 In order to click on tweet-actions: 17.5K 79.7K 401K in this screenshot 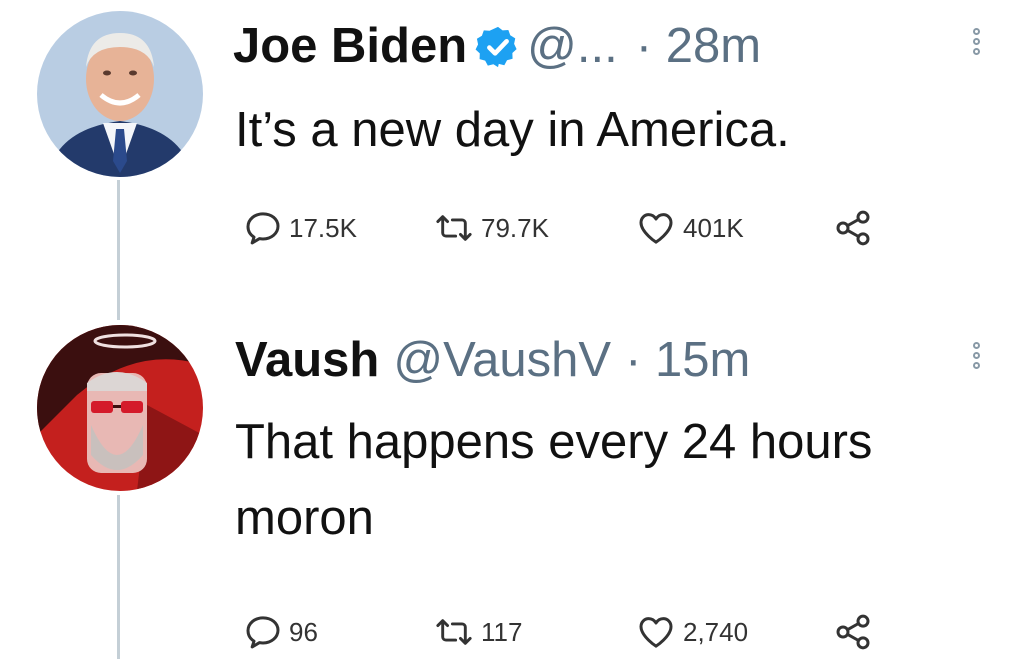, I will do `click(568, 228)`.